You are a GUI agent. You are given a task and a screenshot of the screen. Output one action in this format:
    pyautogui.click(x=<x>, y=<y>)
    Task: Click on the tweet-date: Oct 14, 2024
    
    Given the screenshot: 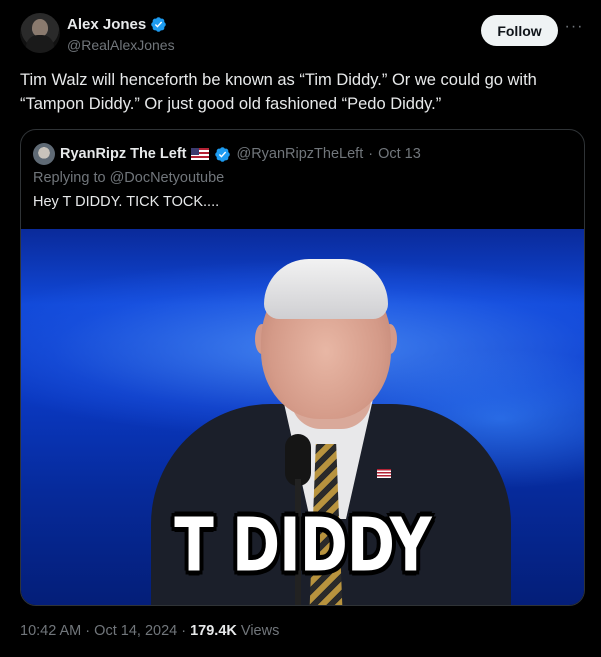 What is the action you would take?
    pyautogui.click(x=135, y=631)
    